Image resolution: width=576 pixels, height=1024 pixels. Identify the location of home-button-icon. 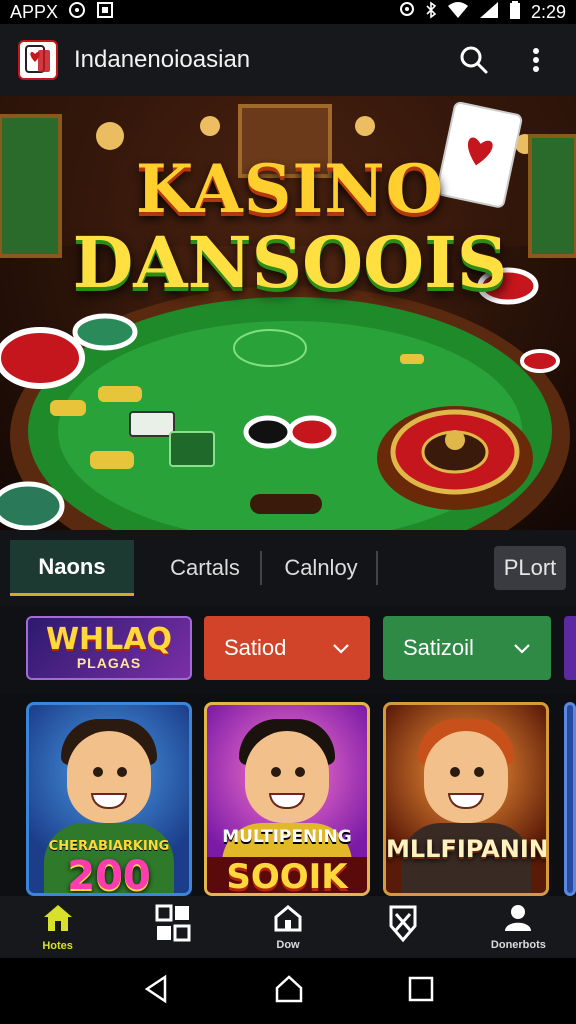
(289, 991).